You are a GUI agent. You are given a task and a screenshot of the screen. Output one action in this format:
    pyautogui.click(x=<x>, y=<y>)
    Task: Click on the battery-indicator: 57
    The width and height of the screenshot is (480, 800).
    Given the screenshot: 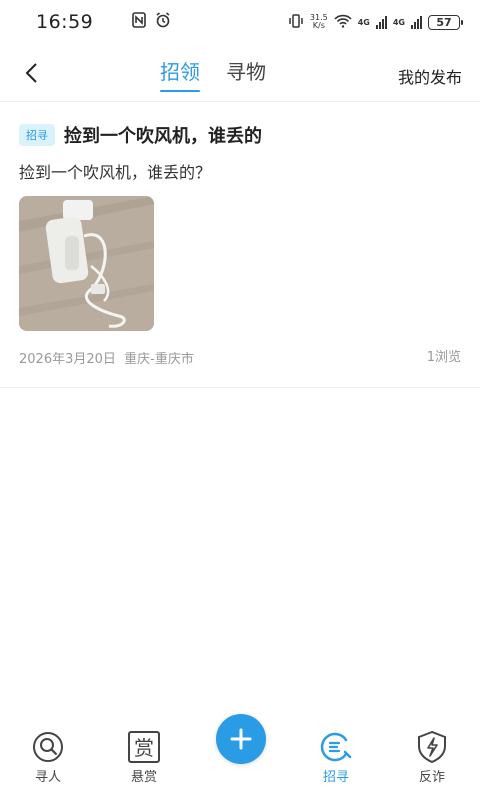 What is the action you would take?
    pyautogui.click(x=445, y=22)
    